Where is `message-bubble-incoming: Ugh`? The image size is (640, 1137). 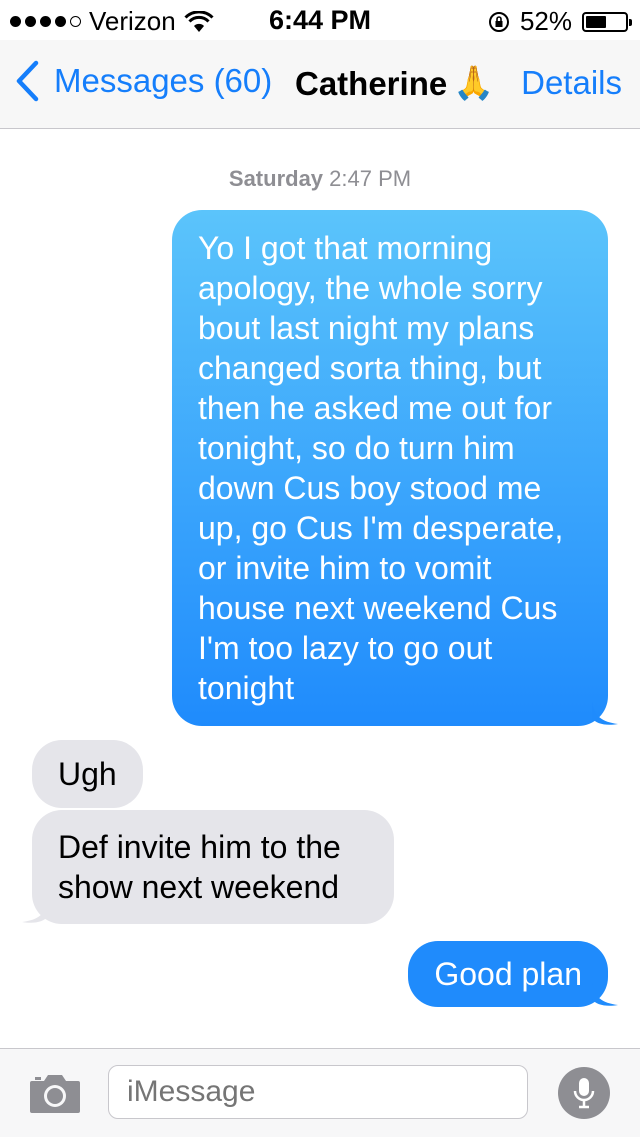 message-bubble-incoming: Ugh is located at coordinates (87, 774).